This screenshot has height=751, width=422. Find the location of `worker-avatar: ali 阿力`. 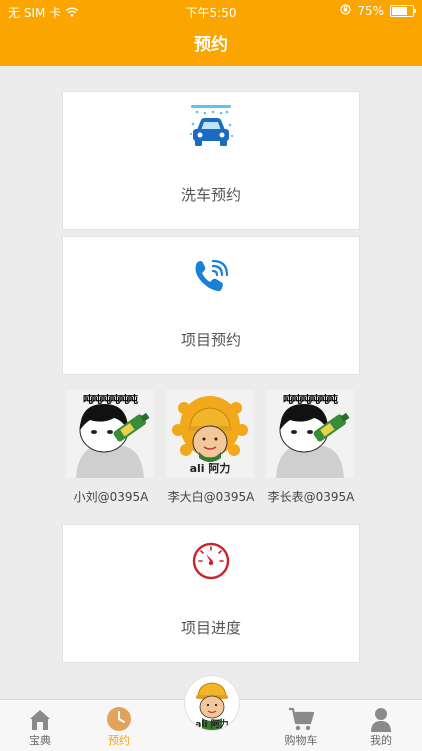

worker-avatar: ali 阿力 is located at coordinates (210, 434).